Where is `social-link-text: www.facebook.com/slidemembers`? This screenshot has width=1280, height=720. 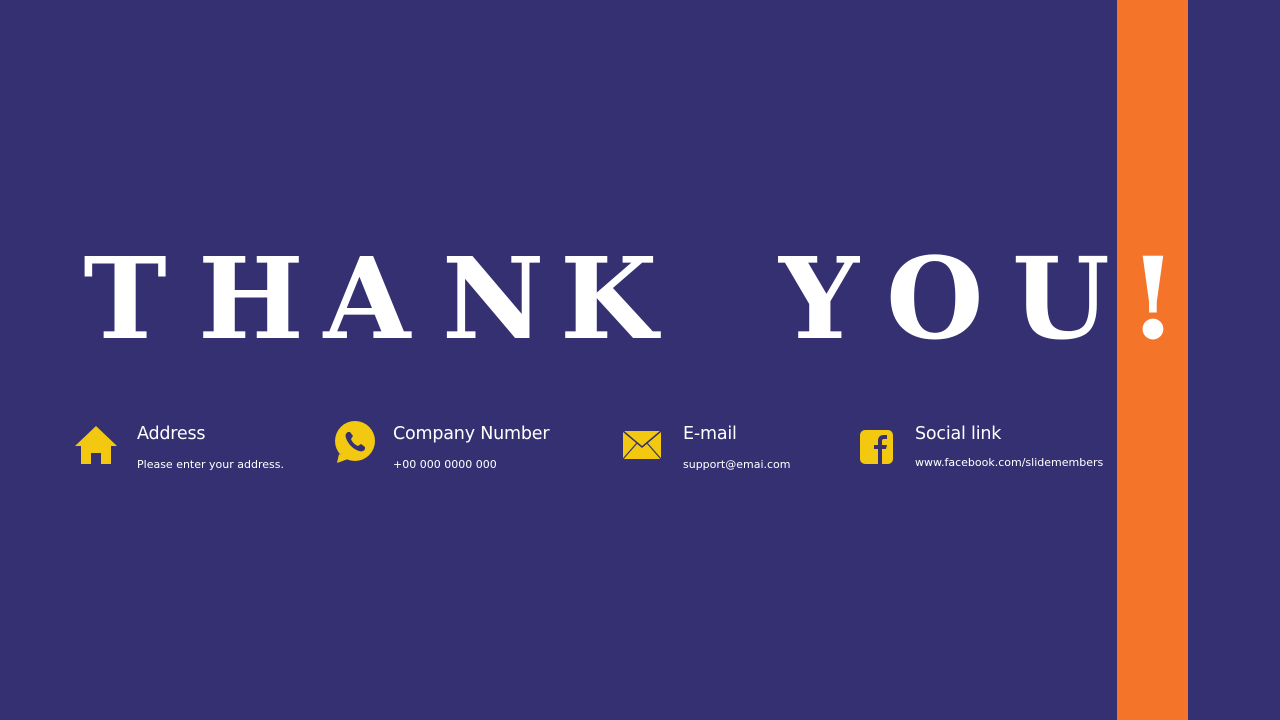 social-link-text: www.facebook.com/slidemembers is located at coordinates (1009, 462).